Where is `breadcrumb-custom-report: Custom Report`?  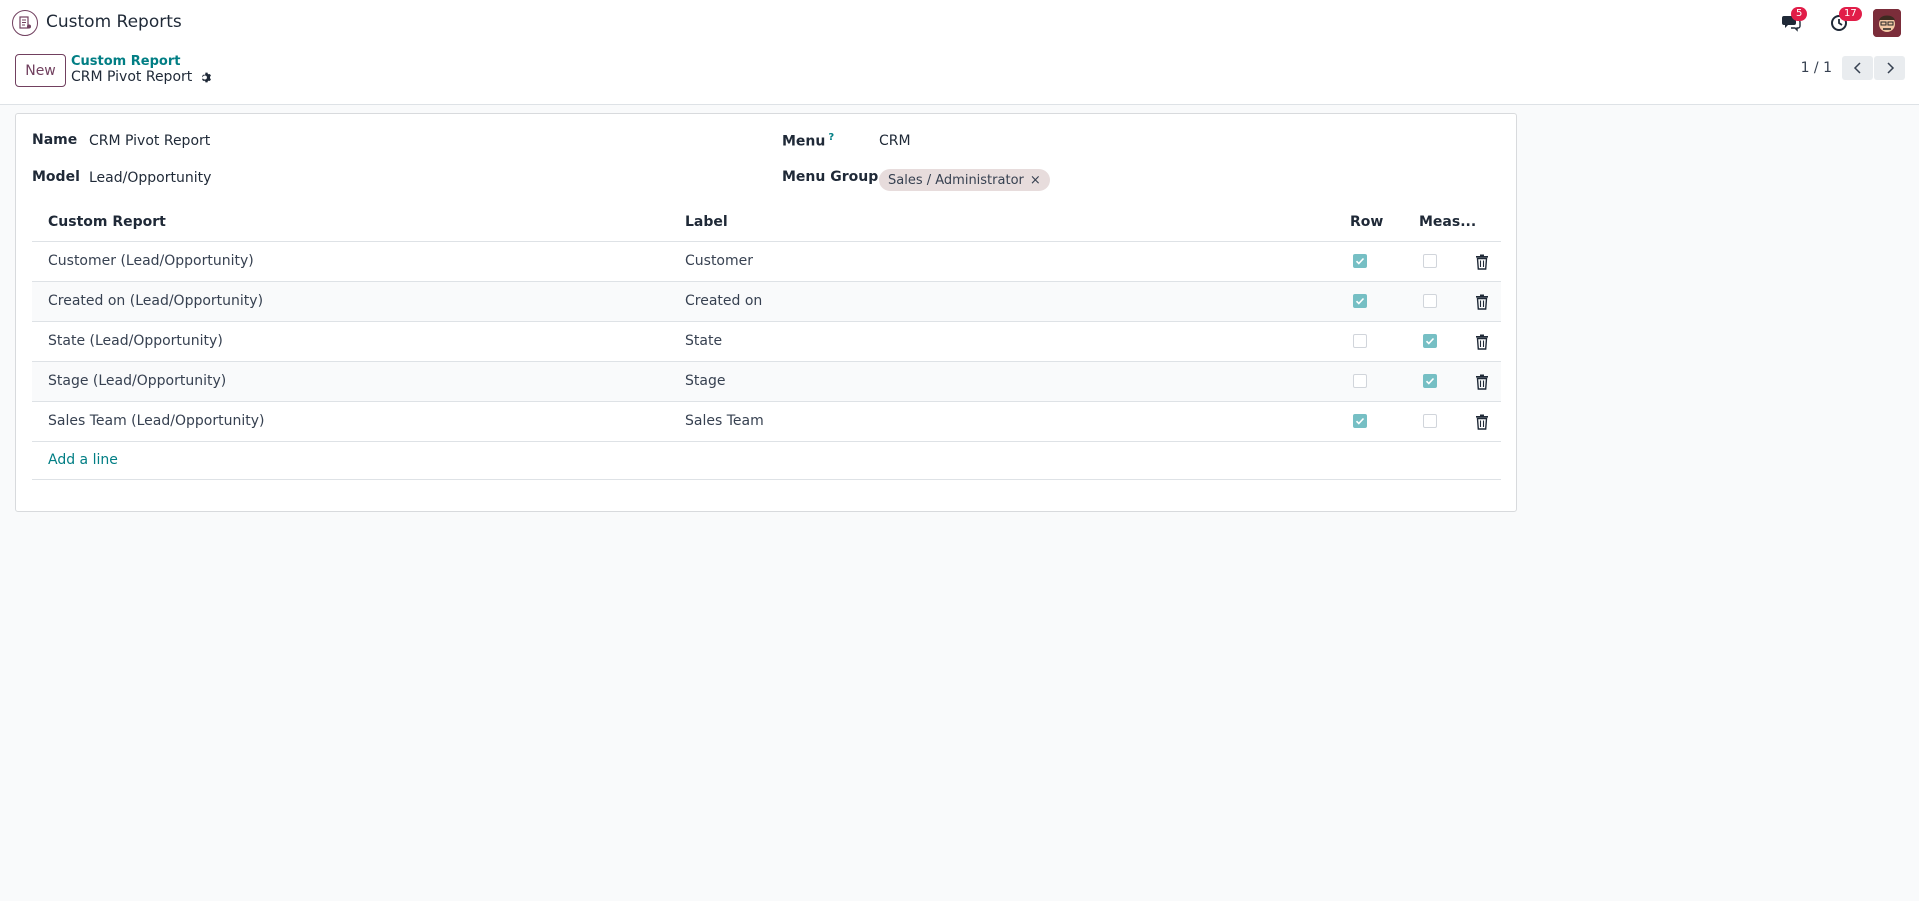
breadcrumb-custom-report: Custom Report is located at coordinates (125, 61).